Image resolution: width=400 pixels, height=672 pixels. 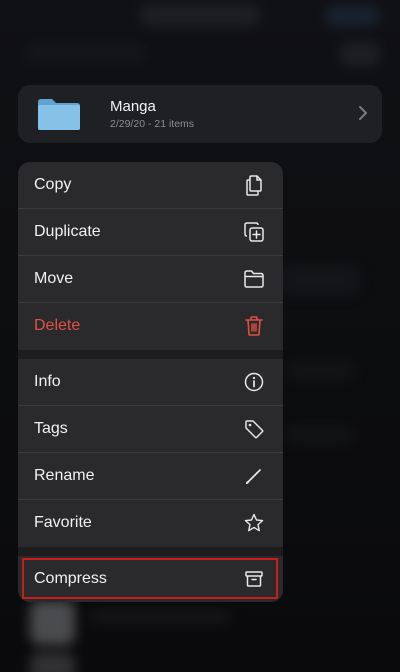 What do you see at coordinates (57, 325) in the screenshot?
I see `menu-item-label: Delete` at bounding box center [57, 325].